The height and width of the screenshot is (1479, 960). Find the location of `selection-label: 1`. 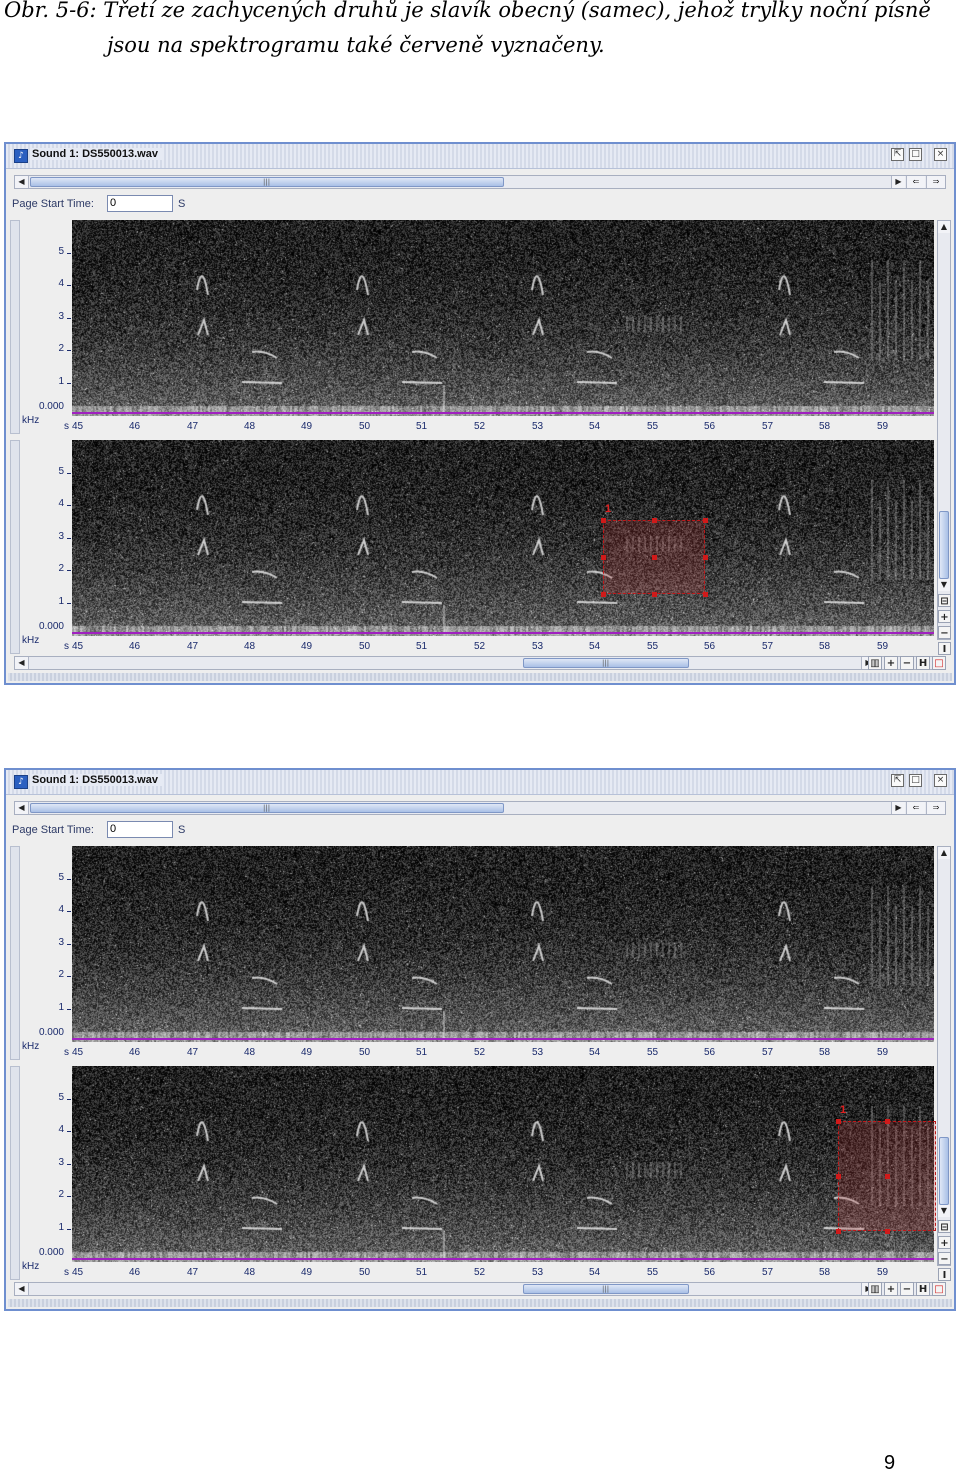

selection-label: 1 is located at coordinates (843, 1110).